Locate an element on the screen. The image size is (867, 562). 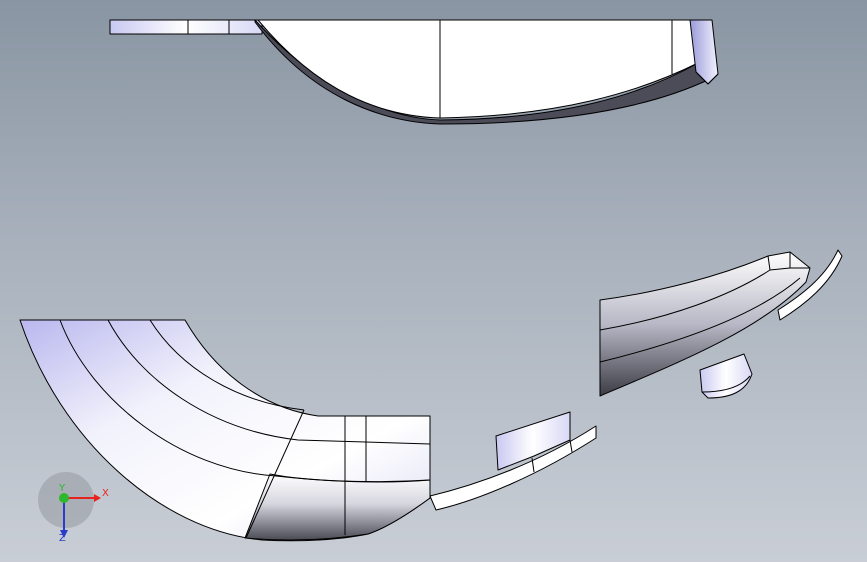
right-small-fragment is located at coordinates (726, 376).